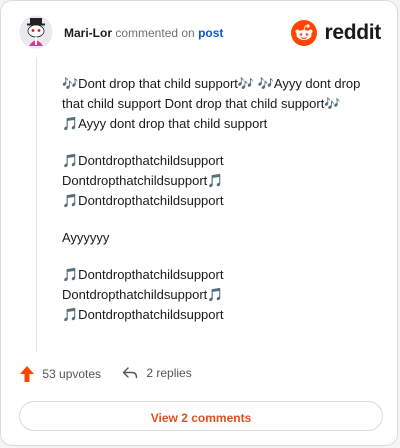 Image resolution: width=400 pixels, height=448 pixels. I want to click on comment-meta: Mari-Lor commented on post, so click(143, 33).